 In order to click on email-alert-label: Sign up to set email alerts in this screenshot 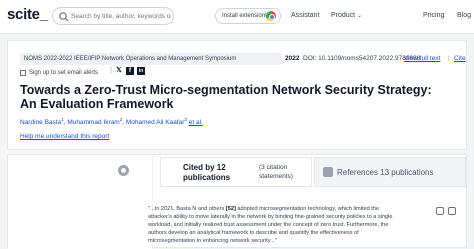, I will do `click(64, 73)`.